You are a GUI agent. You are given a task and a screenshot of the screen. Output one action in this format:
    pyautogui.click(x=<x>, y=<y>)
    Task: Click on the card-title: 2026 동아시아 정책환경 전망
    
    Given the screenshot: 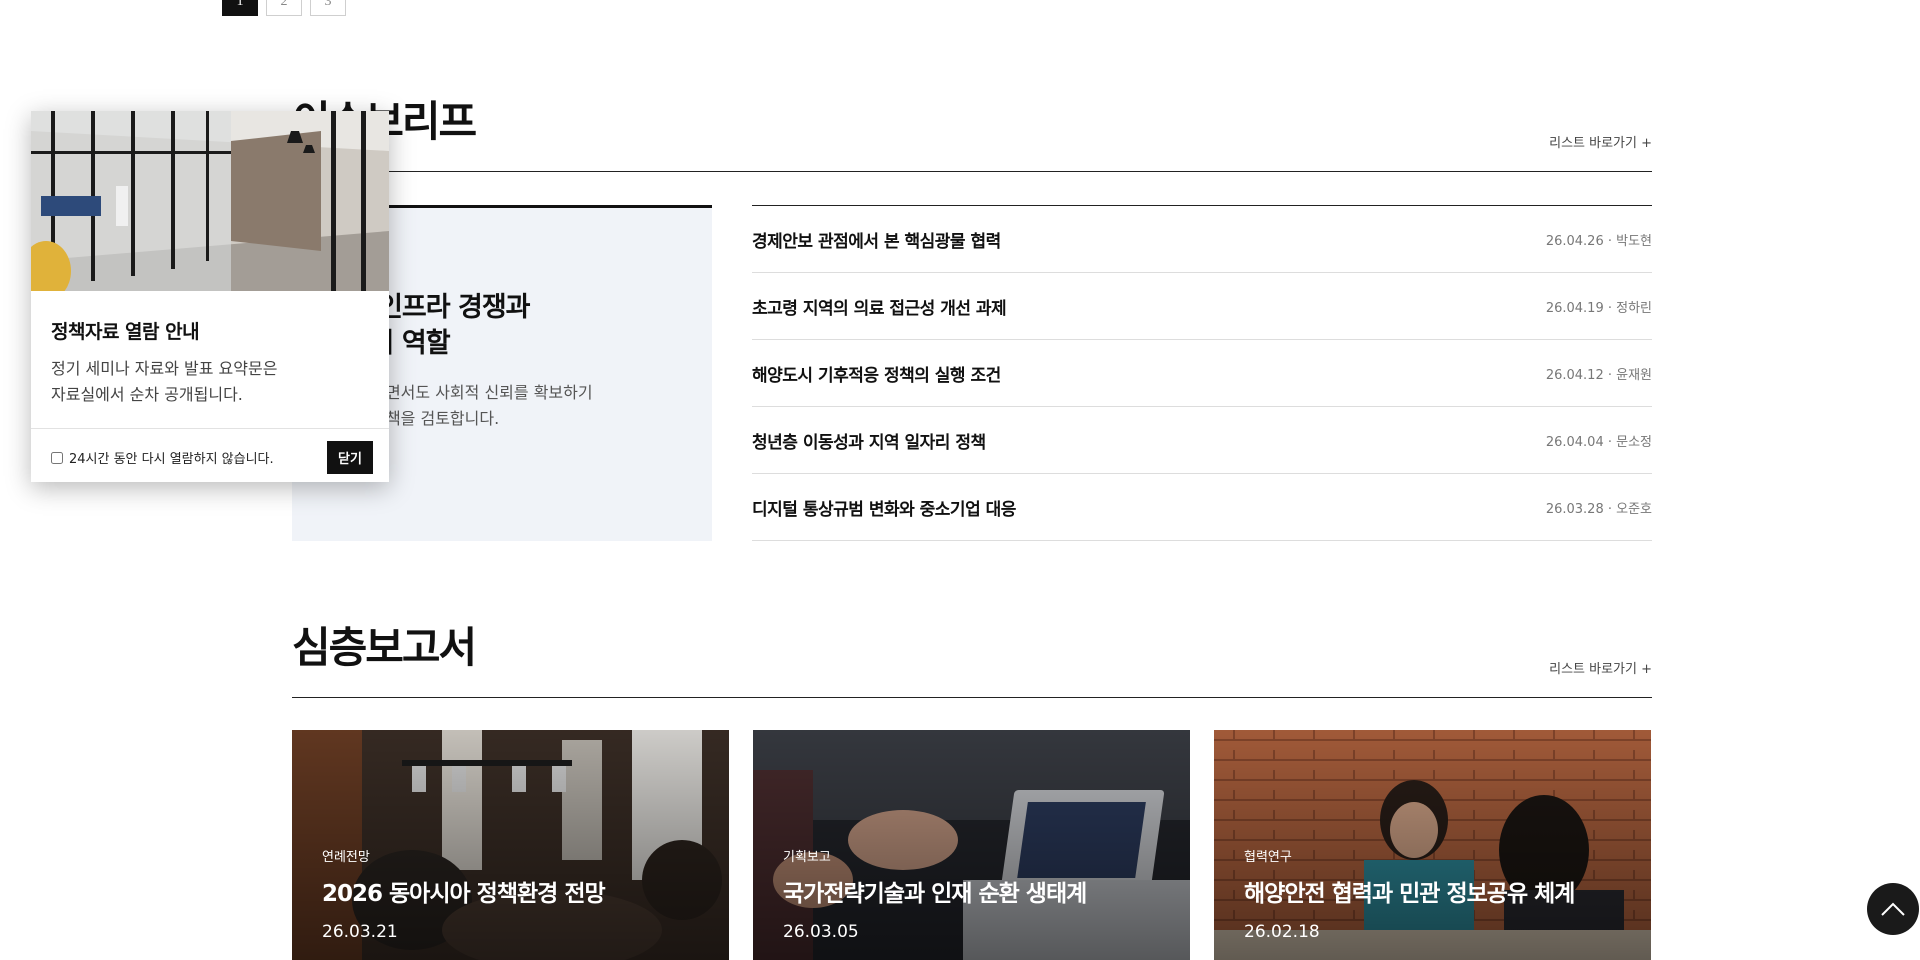 What is the action you would take?
    pyautogui.click(x=464, y=894)
    